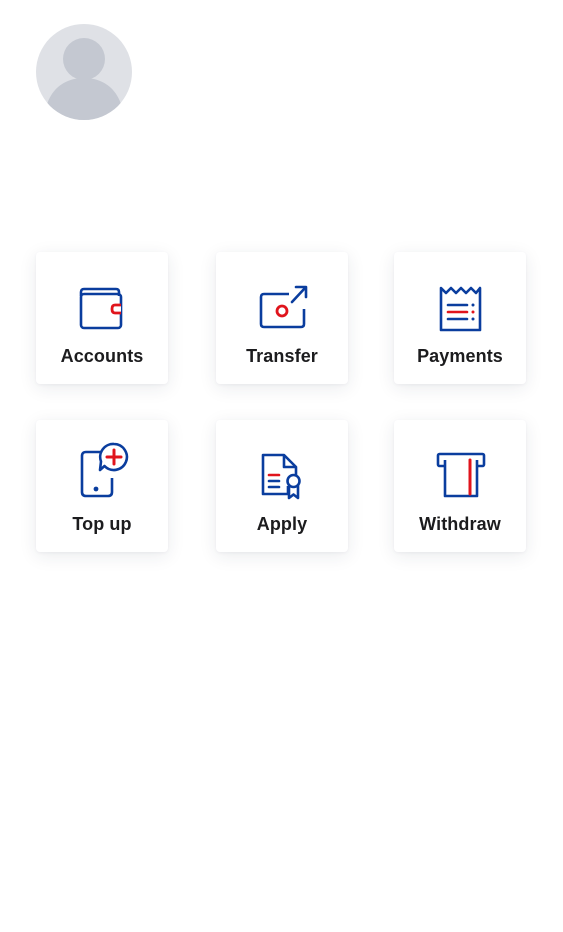  What do you see at coordinates (282, 356) in the screenshot?
I see `transfer-label: Transfer` at bounding box center [282, 356].